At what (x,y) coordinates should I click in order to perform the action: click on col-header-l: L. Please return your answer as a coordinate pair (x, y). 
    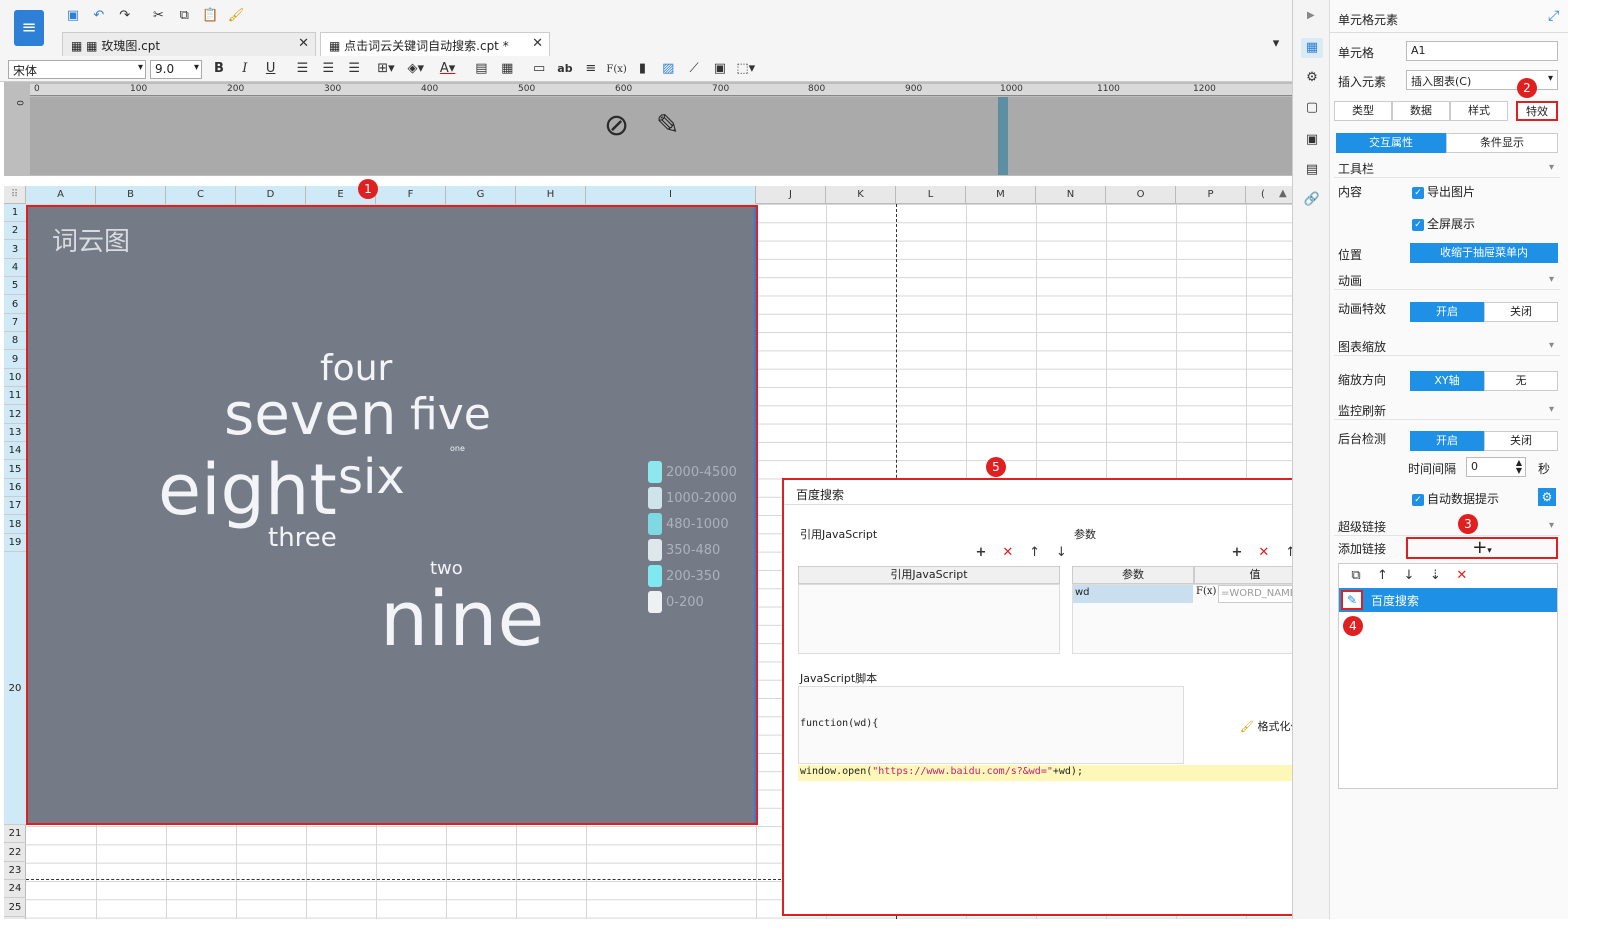
    Looking at the image, I should click on (931, 195).